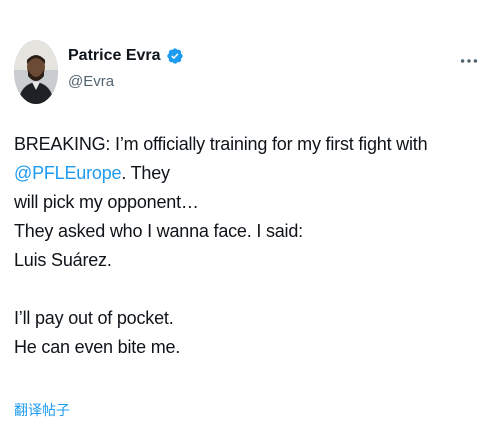  I want to click on tweet-line-6: He can even bite me., so click(97, 347).